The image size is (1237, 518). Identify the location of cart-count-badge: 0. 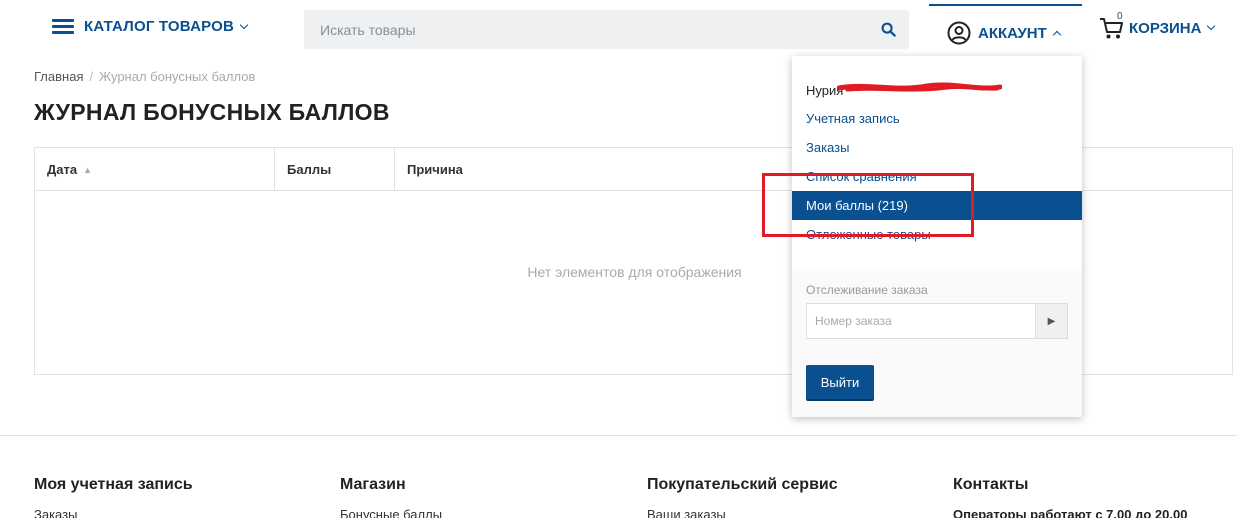
(1120, 16).